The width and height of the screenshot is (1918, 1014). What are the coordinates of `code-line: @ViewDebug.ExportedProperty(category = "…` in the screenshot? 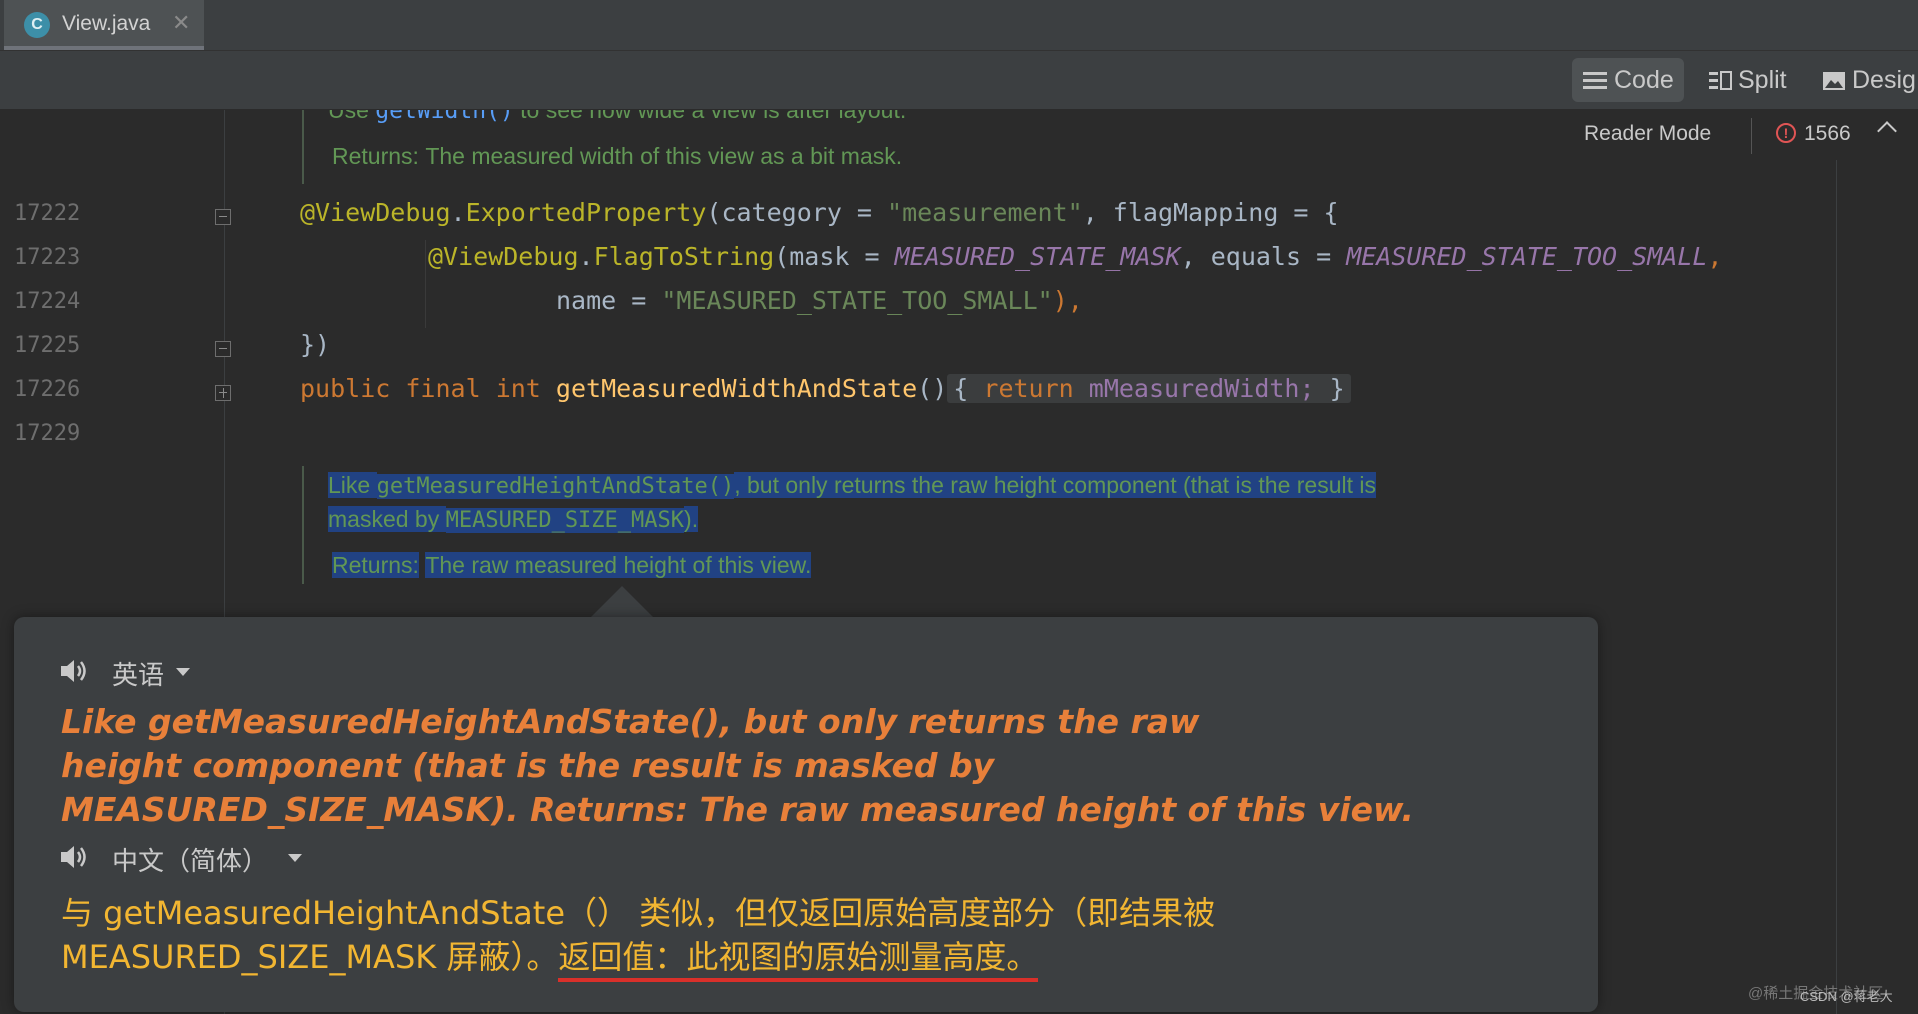 It's located at (819, 212).